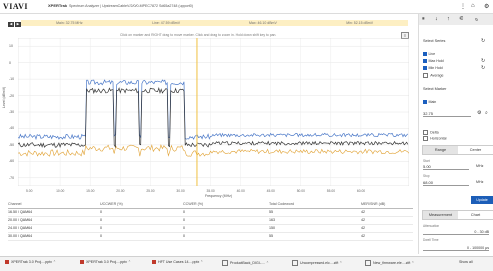  What do you see at coordinates (210, 229) in the screenshot?
I see `table-row: 24.00 / QAM64 0 0 150 42` at bounding box center [210, 229].